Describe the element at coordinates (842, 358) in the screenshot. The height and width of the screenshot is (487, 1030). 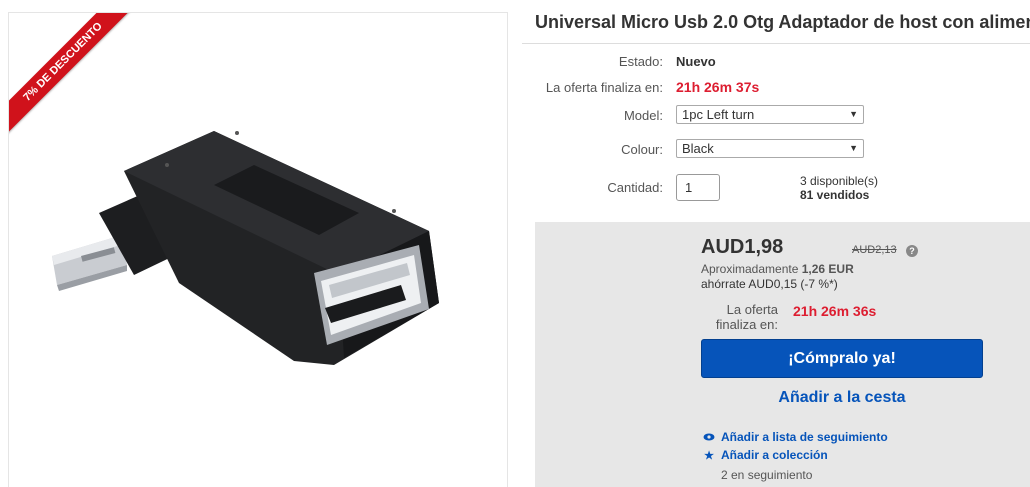
I see `buy-now-button: ¡Cómpralo ya!` at that location.